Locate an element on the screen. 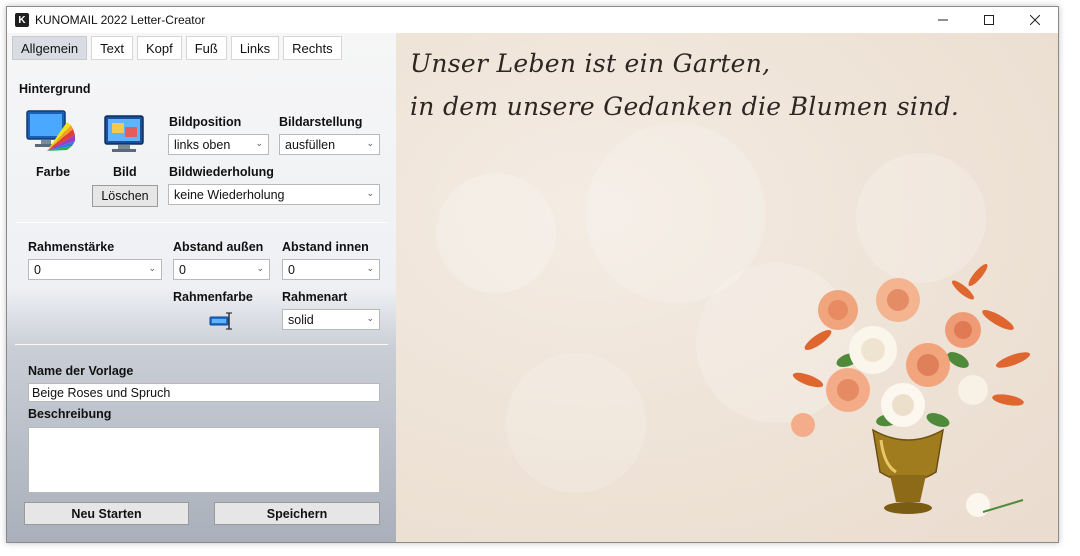 This screenshot has width=1080, height=556. image-repeat-value: keine Wiederholung is located at coordinates (229, 194).